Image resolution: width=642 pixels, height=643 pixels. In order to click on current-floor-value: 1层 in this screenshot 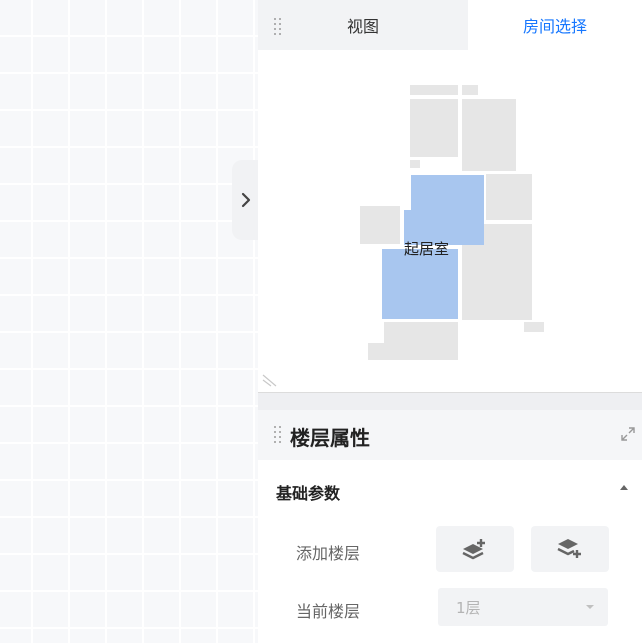, I will do `click(468, 607)`.